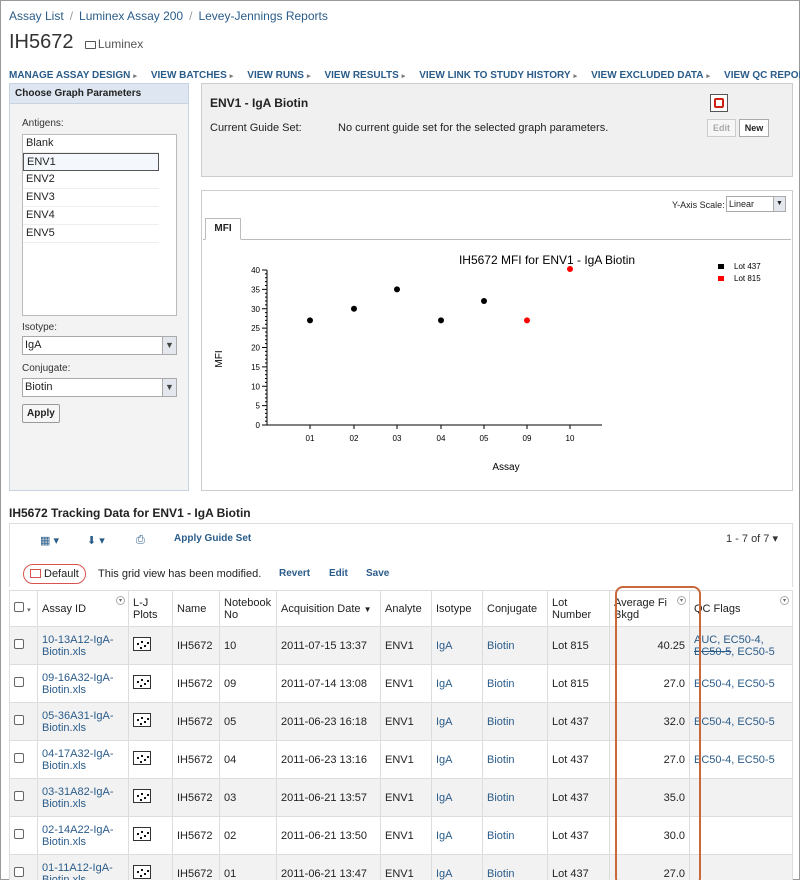  I want to click on nav-item: VIEW QC REPORT▸, so click(762, 75).